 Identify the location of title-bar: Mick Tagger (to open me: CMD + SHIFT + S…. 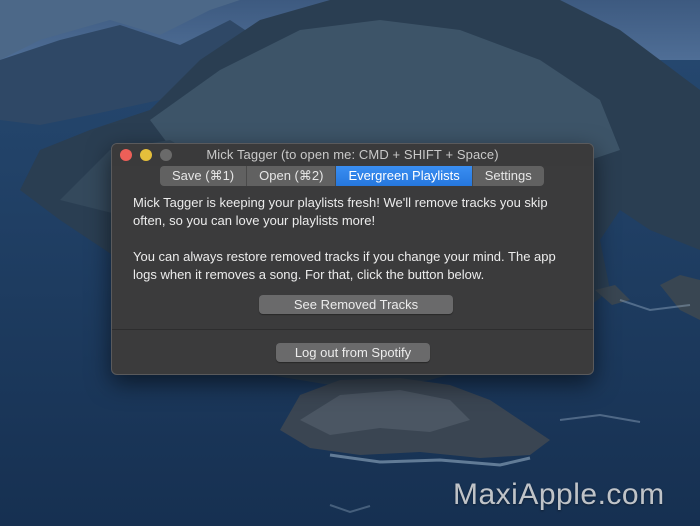
(352, 155).